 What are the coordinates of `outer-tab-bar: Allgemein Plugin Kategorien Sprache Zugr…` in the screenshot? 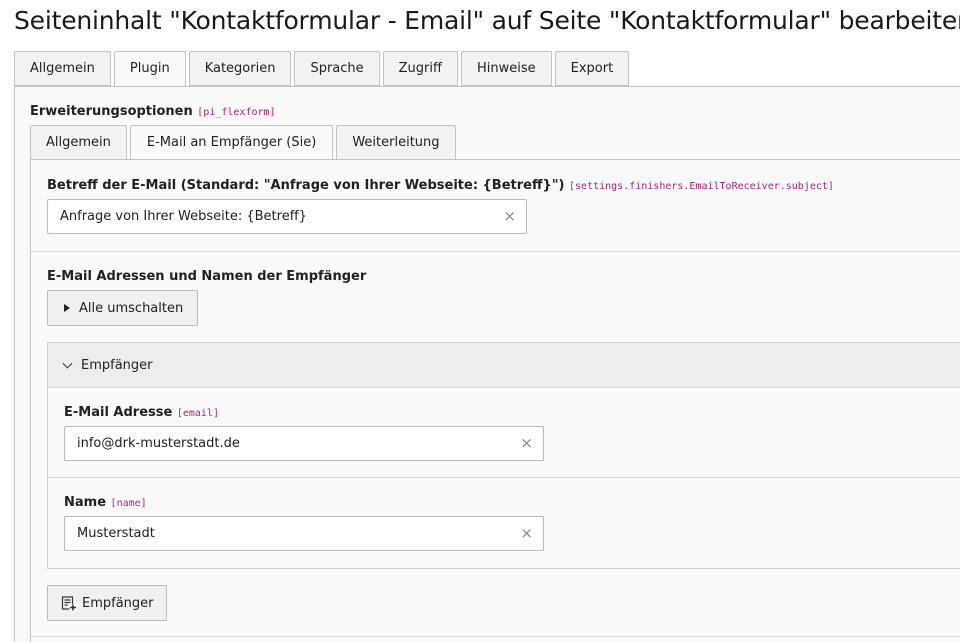 It's located at (323, 69).